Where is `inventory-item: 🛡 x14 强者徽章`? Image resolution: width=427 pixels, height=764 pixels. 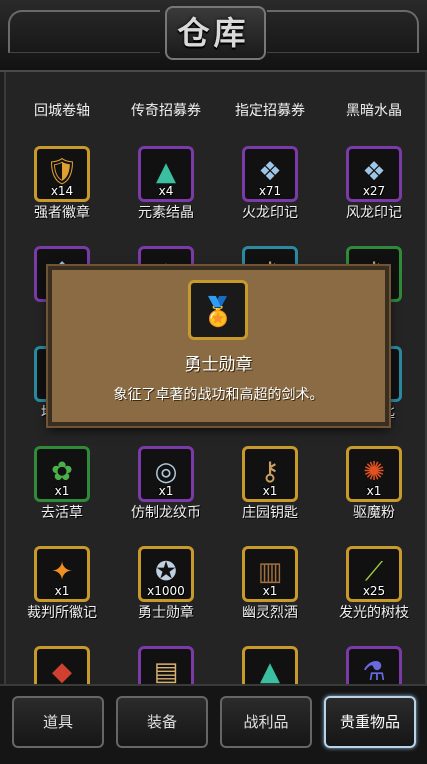 inventory-item: 🛡 x14 强者徽章 is located at coordinates (56, 186).